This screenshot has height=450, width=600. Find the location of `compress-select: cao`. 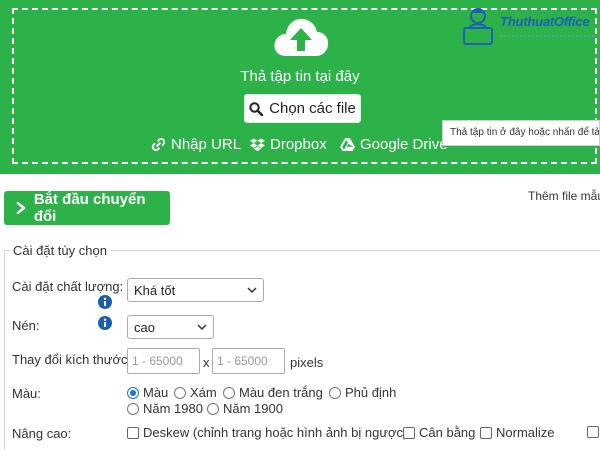

compress-select: cao is located at coordinates (170, 327).